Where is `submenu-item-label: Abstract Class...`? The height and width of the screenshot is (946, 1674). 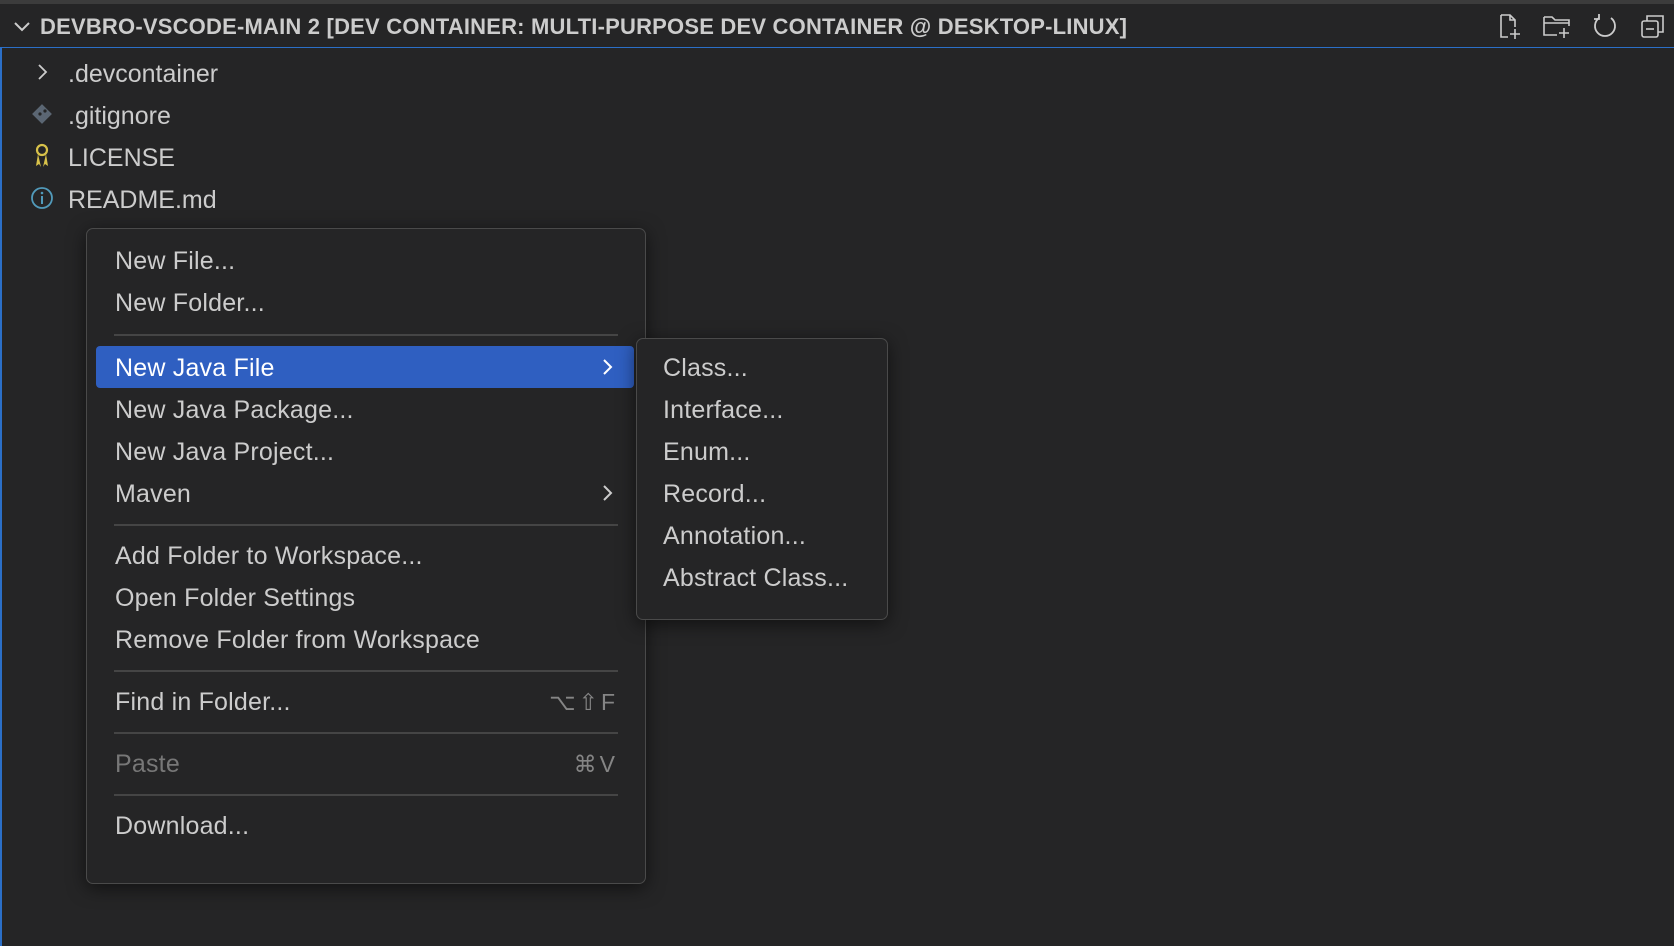
submenu-item-label: Abstract Class... is located at coordinates (756, 578).